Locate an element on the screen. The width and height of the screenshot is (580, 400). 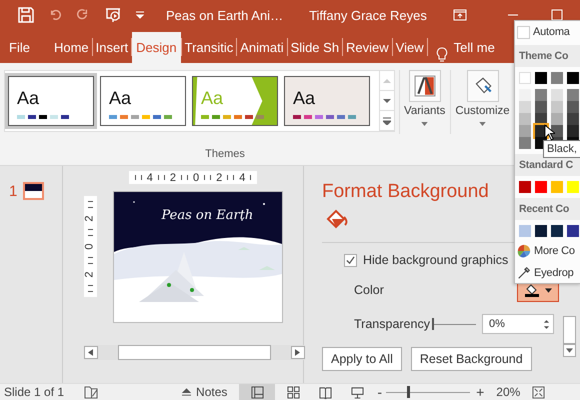
redo-icon is located at coordinates (82, 15).